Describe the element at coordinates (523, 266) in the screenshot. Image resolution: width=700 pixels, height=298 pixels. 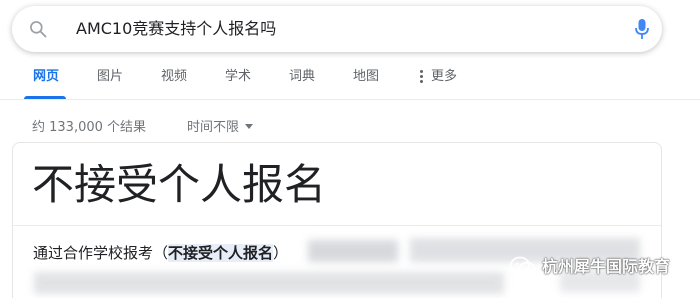
I see `wechat-icon` at that location.